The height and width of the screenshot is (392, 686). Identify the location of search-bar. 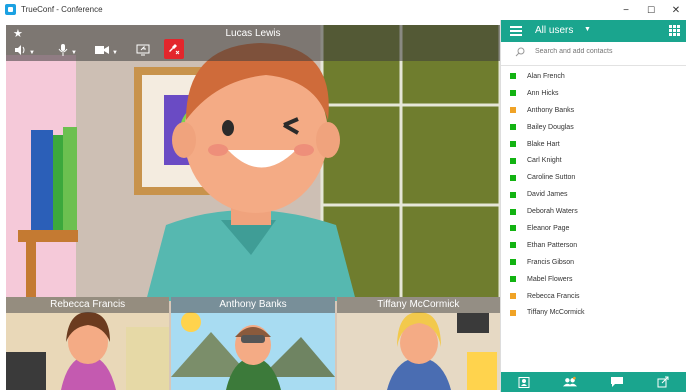
(593, 54).